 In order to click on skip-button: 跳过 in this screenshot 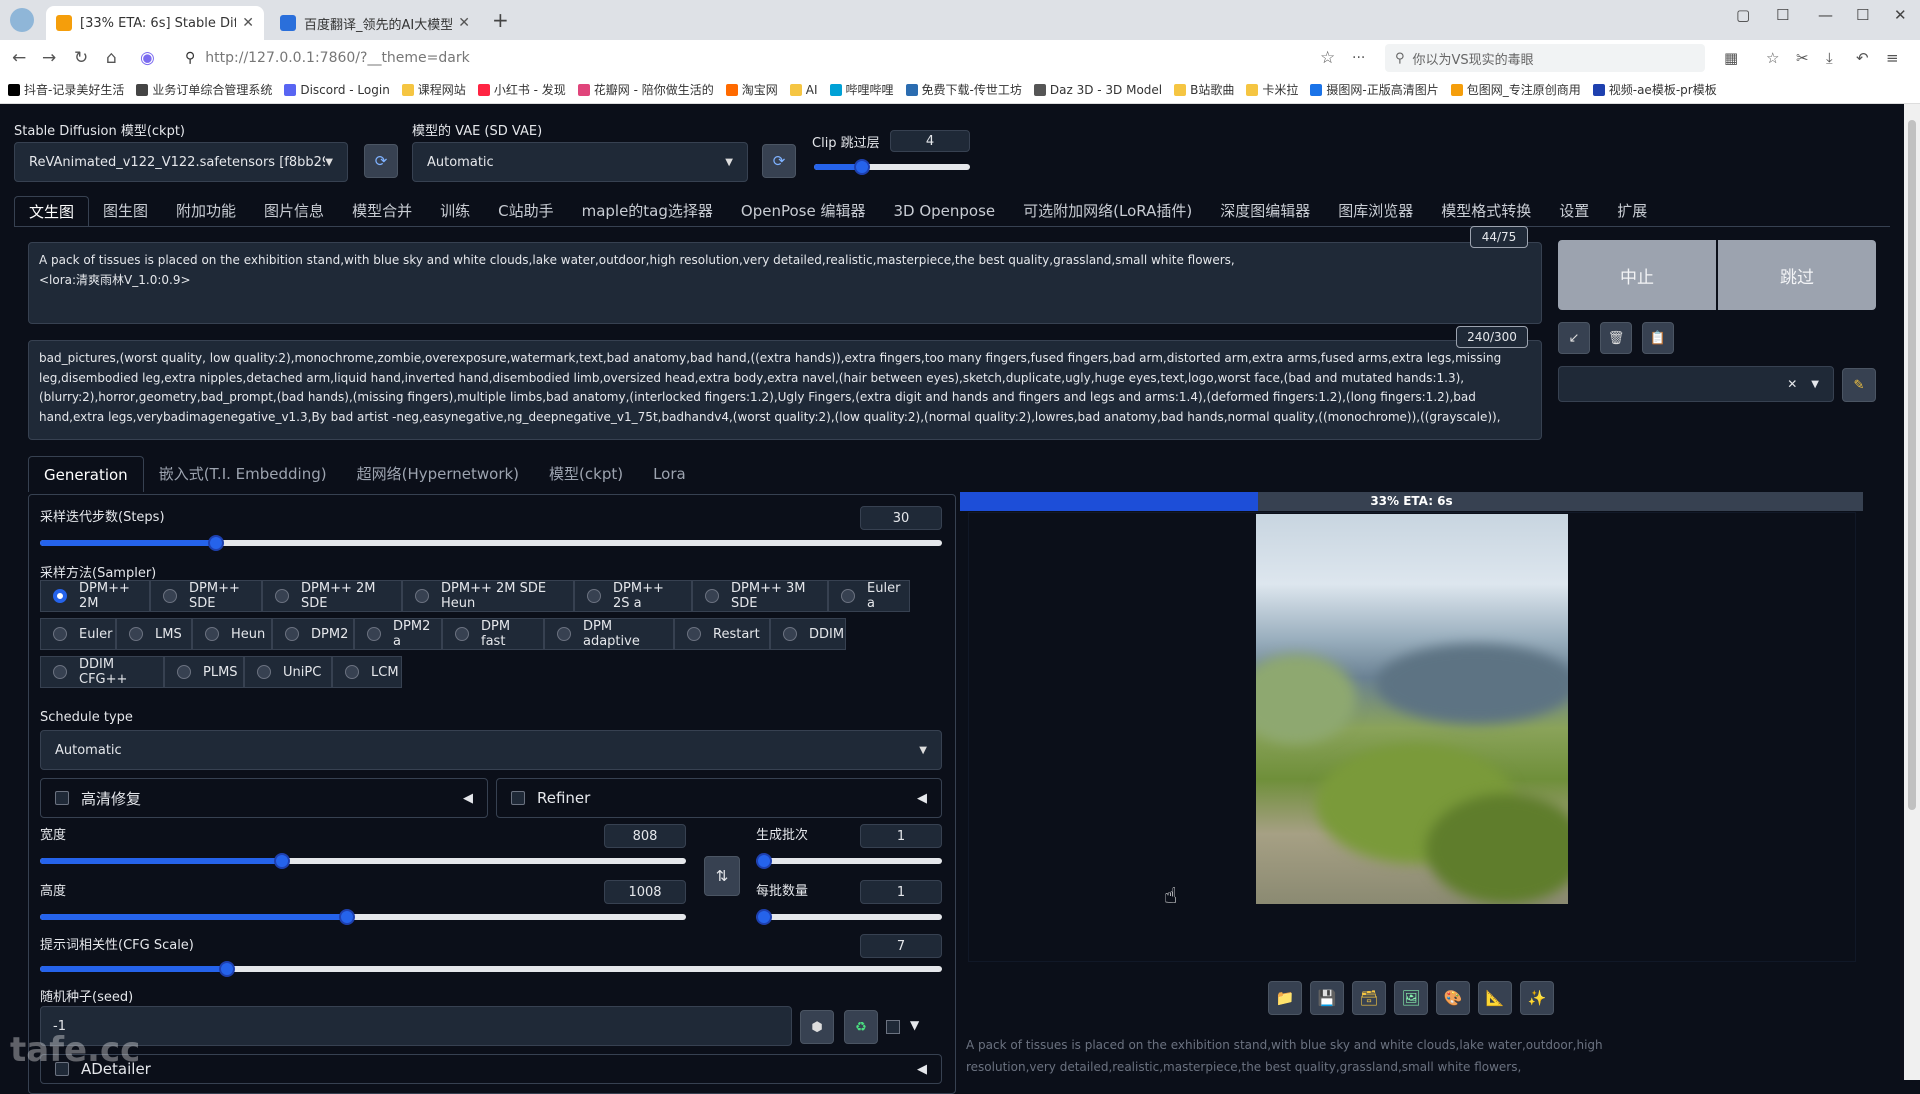, I will do `click(1797, 275)`.